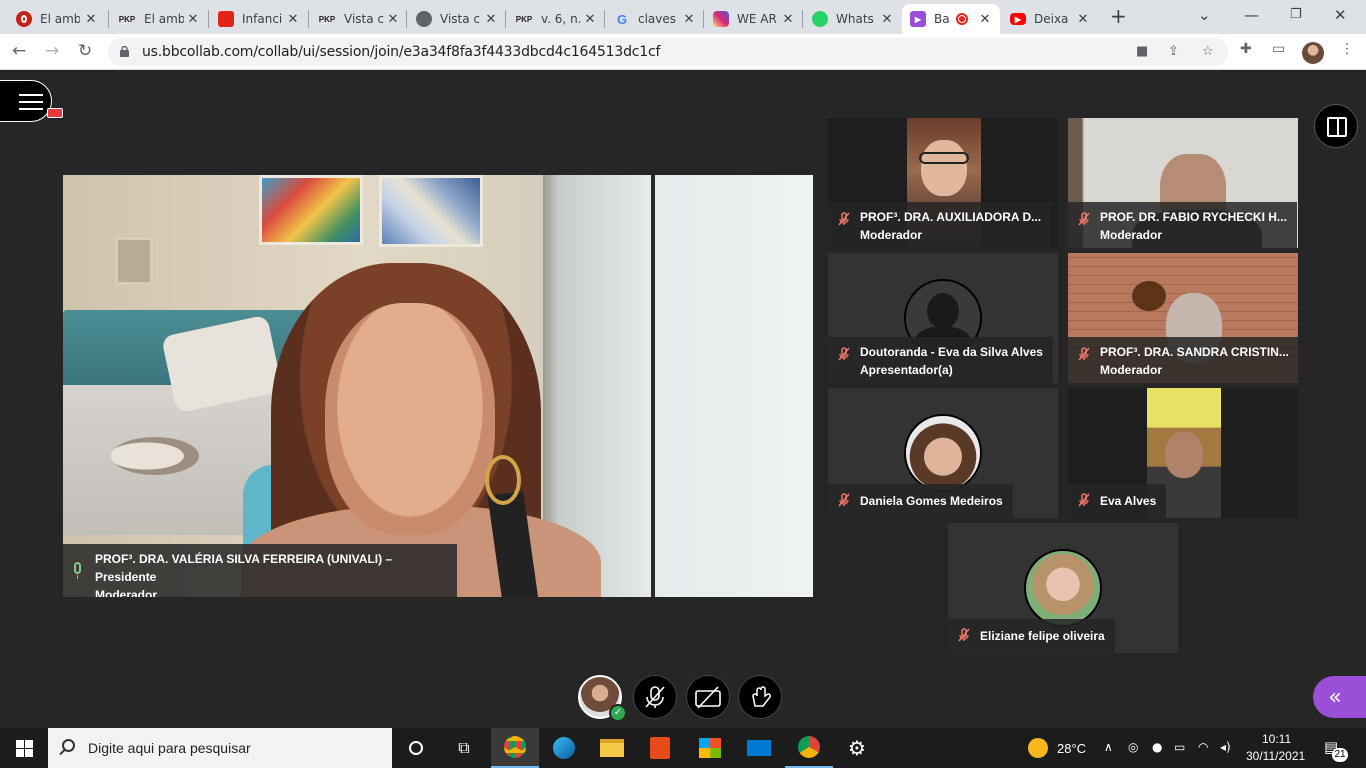 This screenshot has width=1366, height=768. I want to click on participant-tile: PROF³. DRA. AUXILIADORA D... Moderador, so click(943, 183).